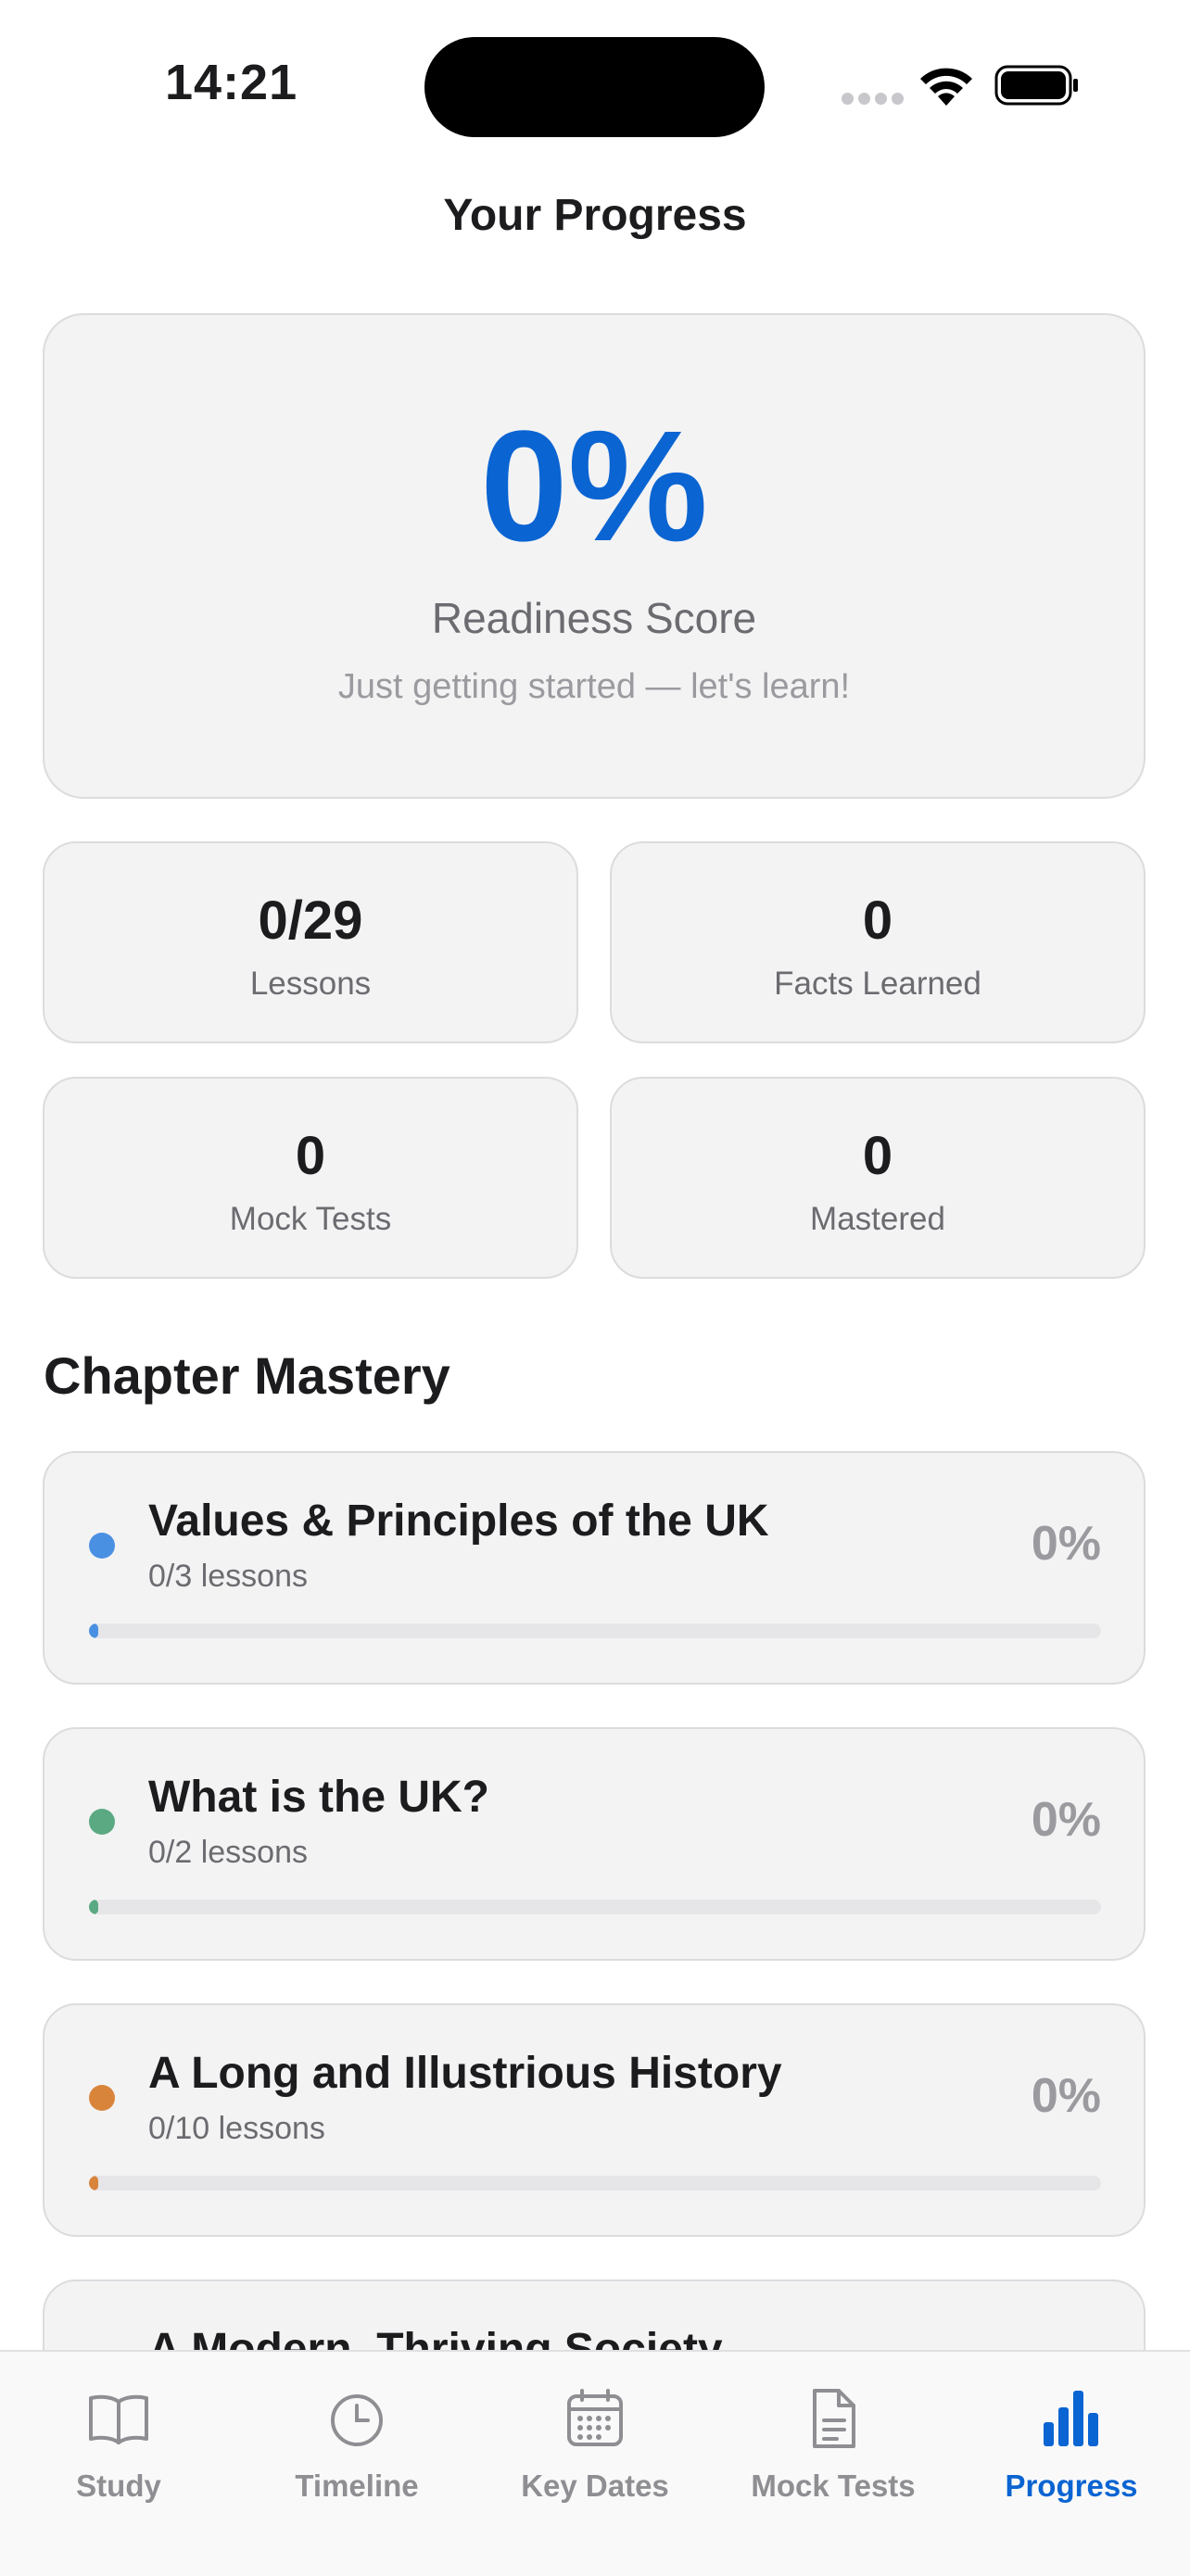 Image resolution: width=1190 pixels, height=2576 pixels. Describe the element at coordinates (1071, 2418) in the screenshot. I see `bar-chart-icon` at that location.